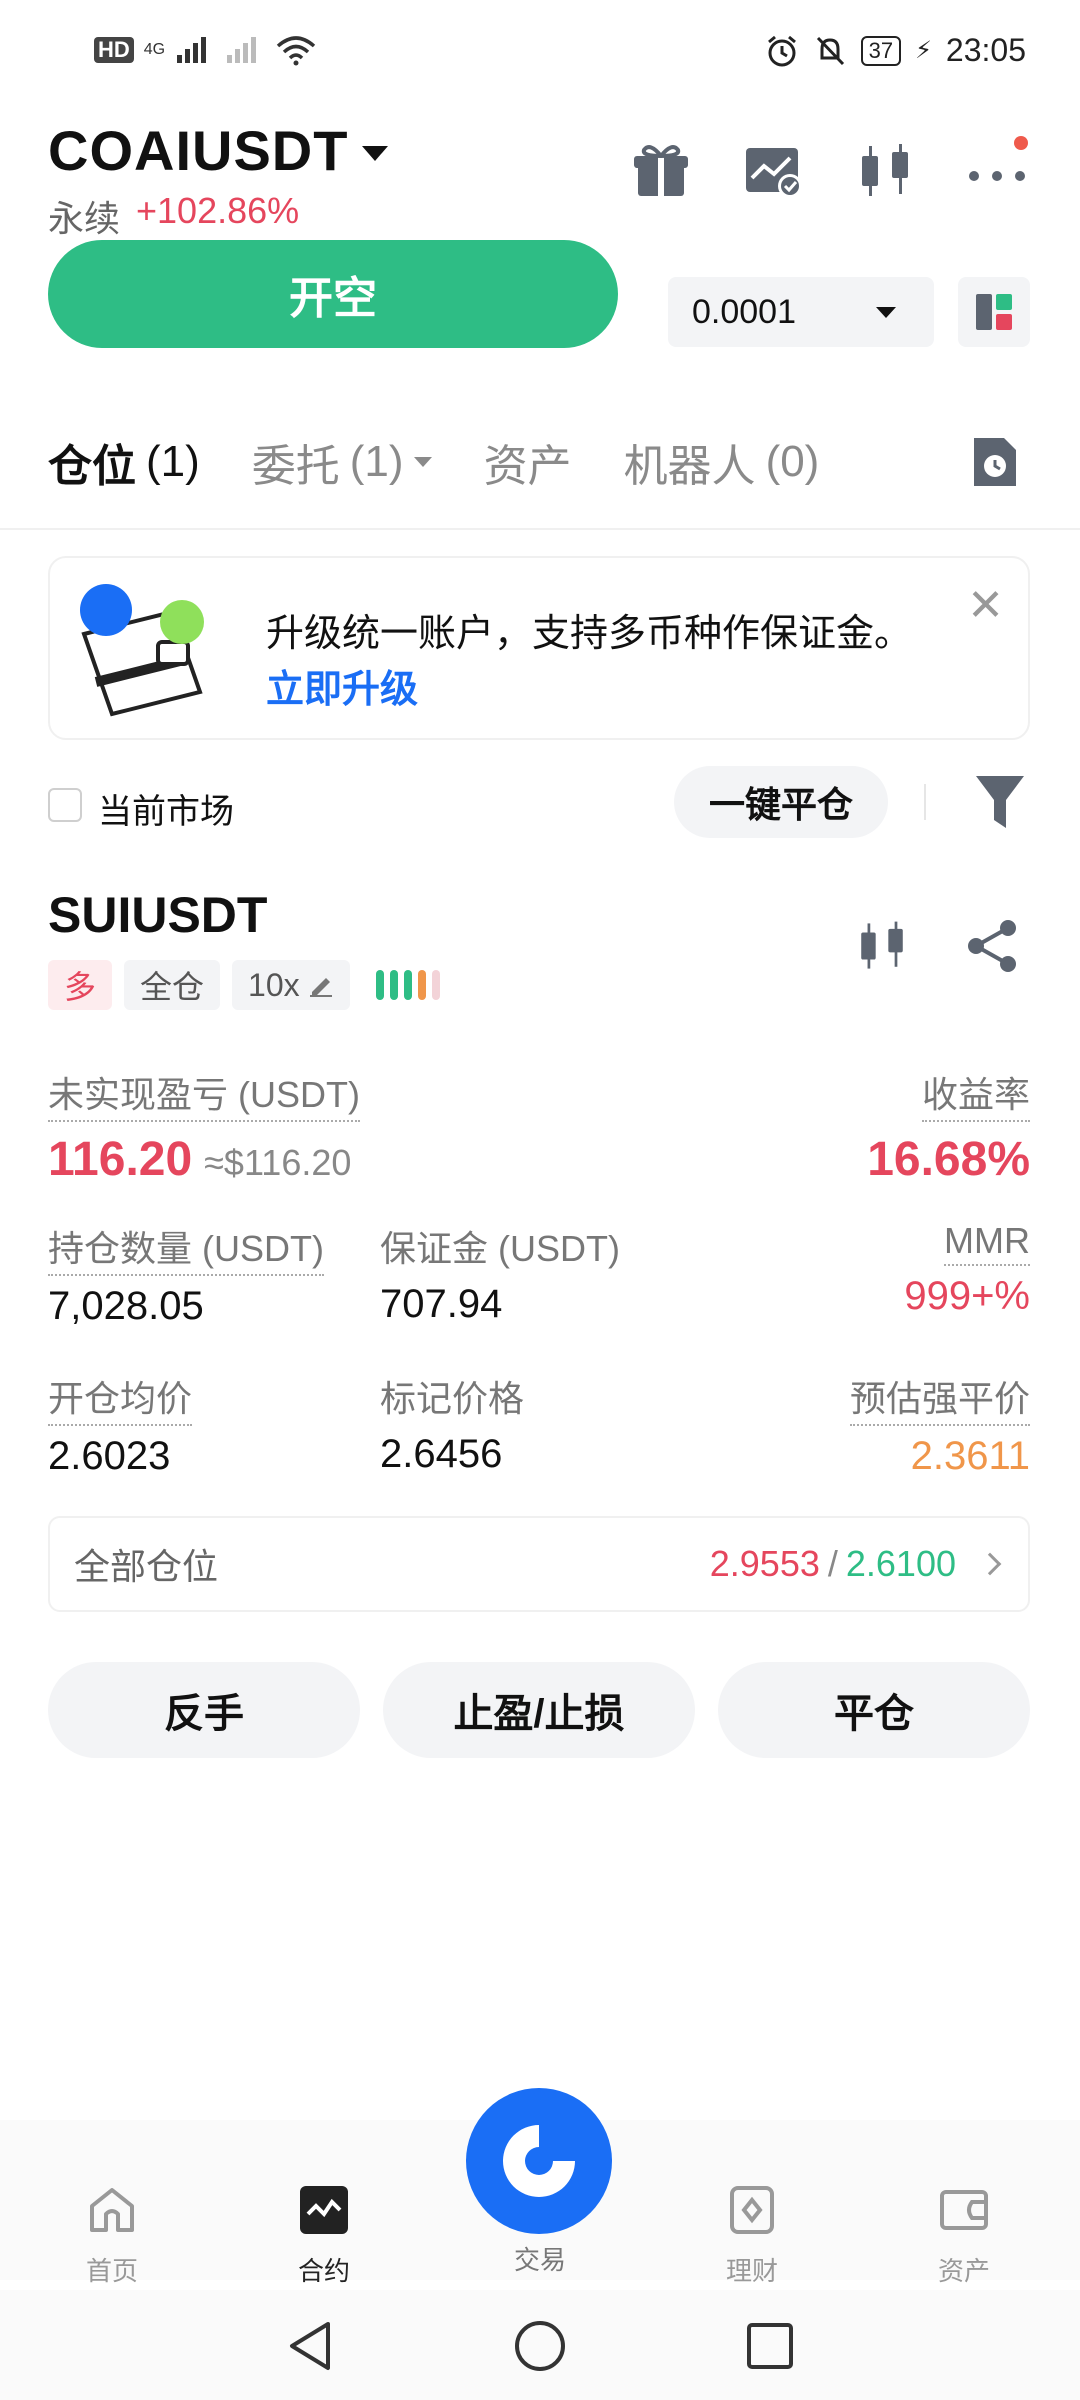 The height and width of the screenshot is (2400, 1080). Describe the element at coordinates (112, 2236) in the screenshot. I see `nav-home: 首页` at that location.